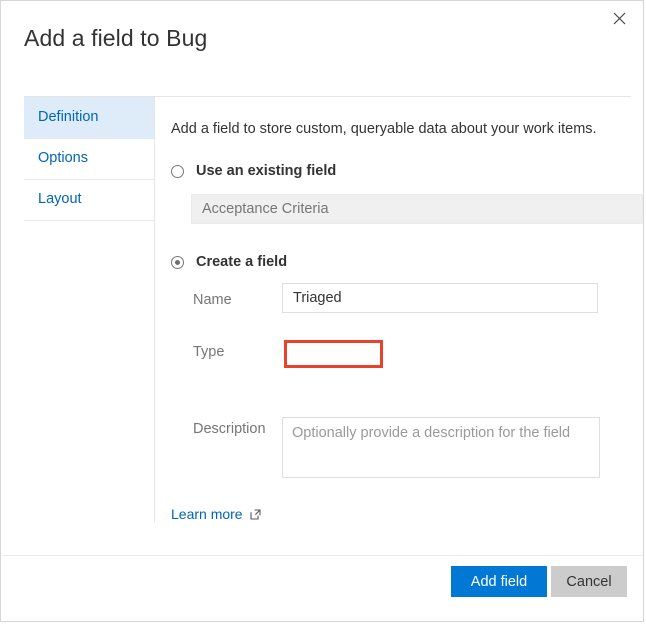  I want to click on name-input-value: Triaged, so click(317, 298).